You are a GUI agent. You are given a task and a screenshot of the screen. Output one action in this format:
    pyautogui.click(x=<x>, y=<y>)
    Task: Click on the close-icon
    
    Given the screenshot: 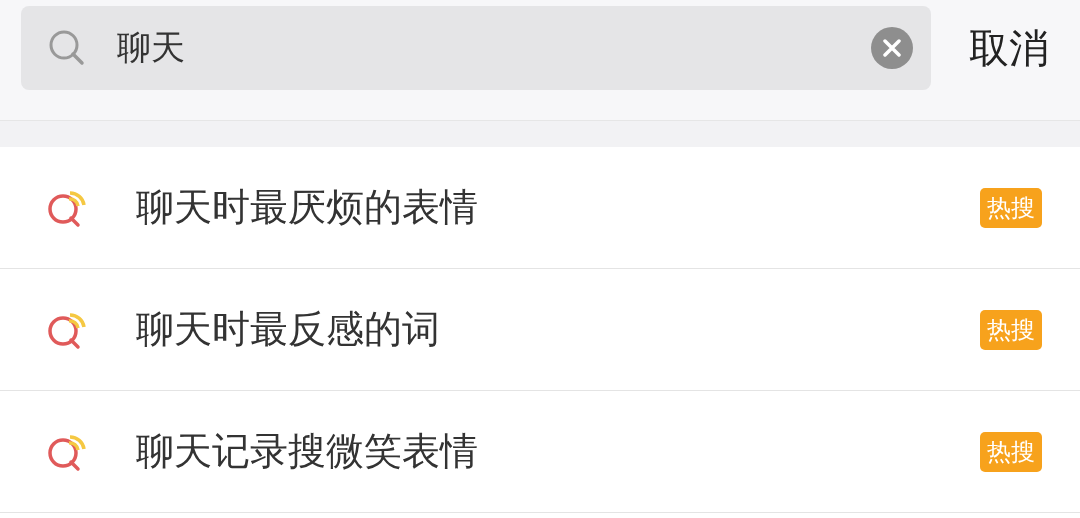 What is the action you would take?
    pyautogui.click(x=892, y=48)
    